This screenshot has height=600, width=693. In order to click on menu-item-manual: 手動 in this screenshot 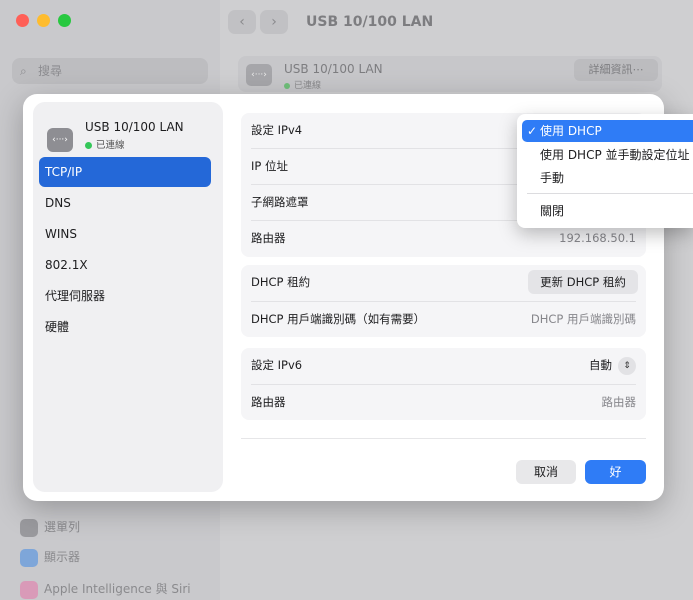, I will do `click(607, 178)`.